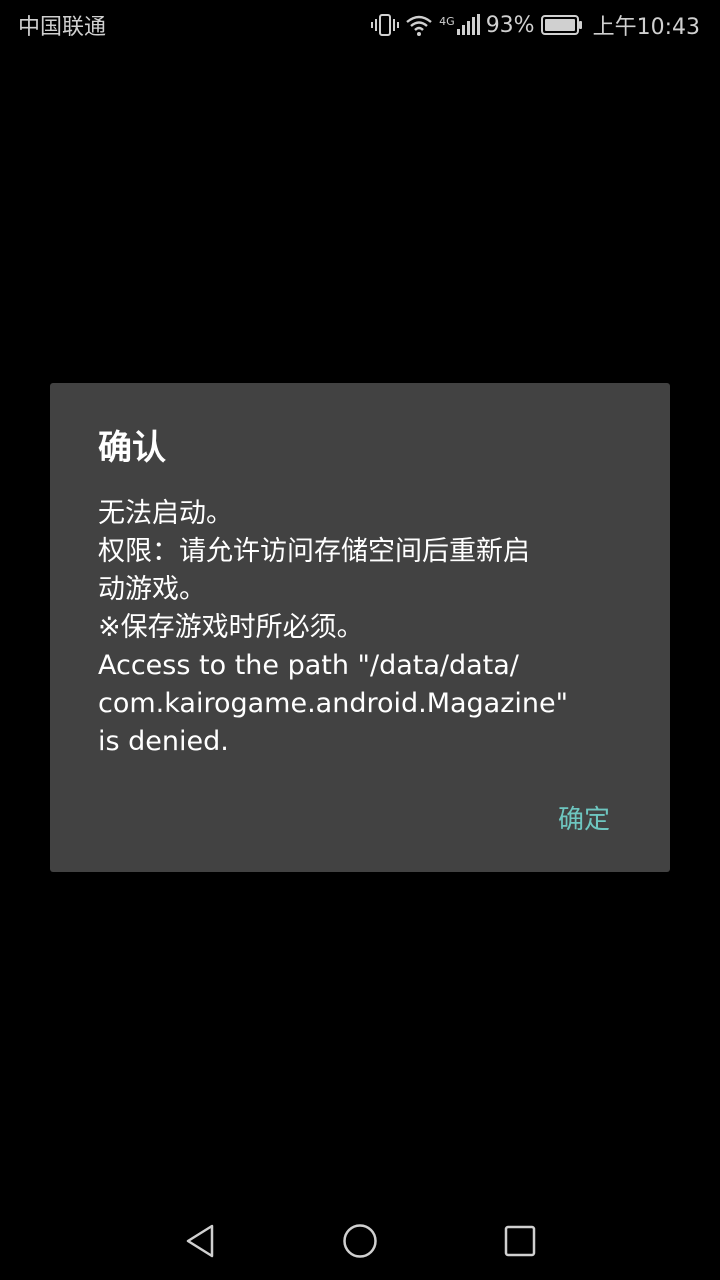 This screenshot has width=720, height=1280. I want to click on dialog-title: 确认, so click(132, 448).